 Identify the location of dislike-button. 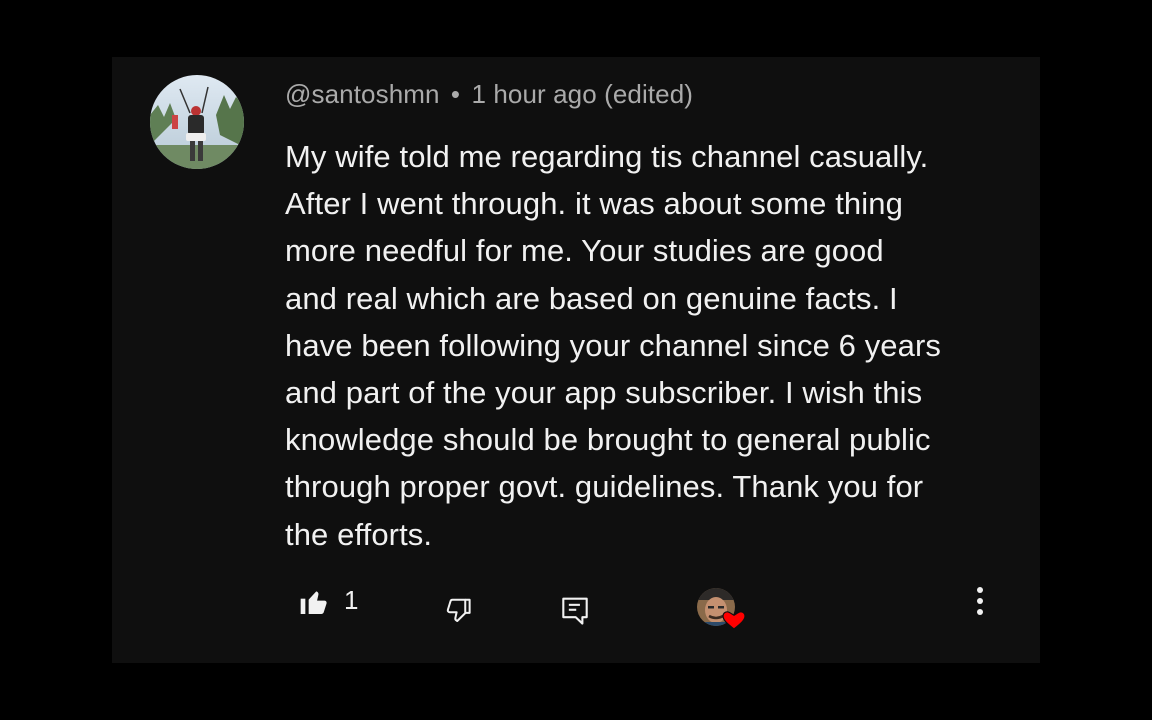
(459, 613).